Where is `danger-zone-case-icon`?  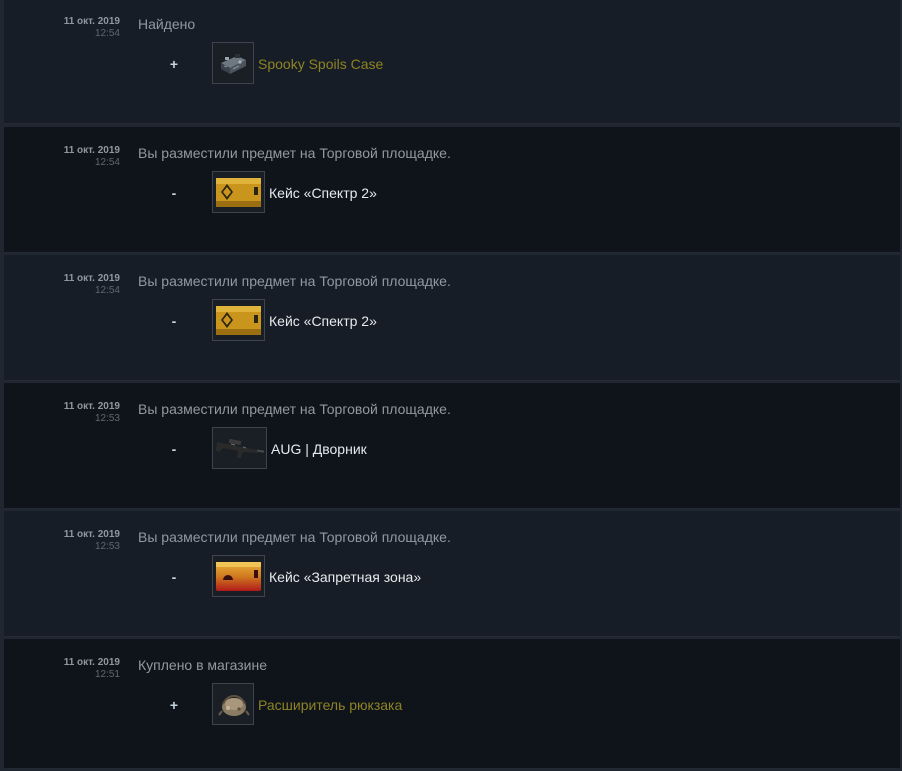
danger-zone-case-icon is located at coordinates (238, 576).